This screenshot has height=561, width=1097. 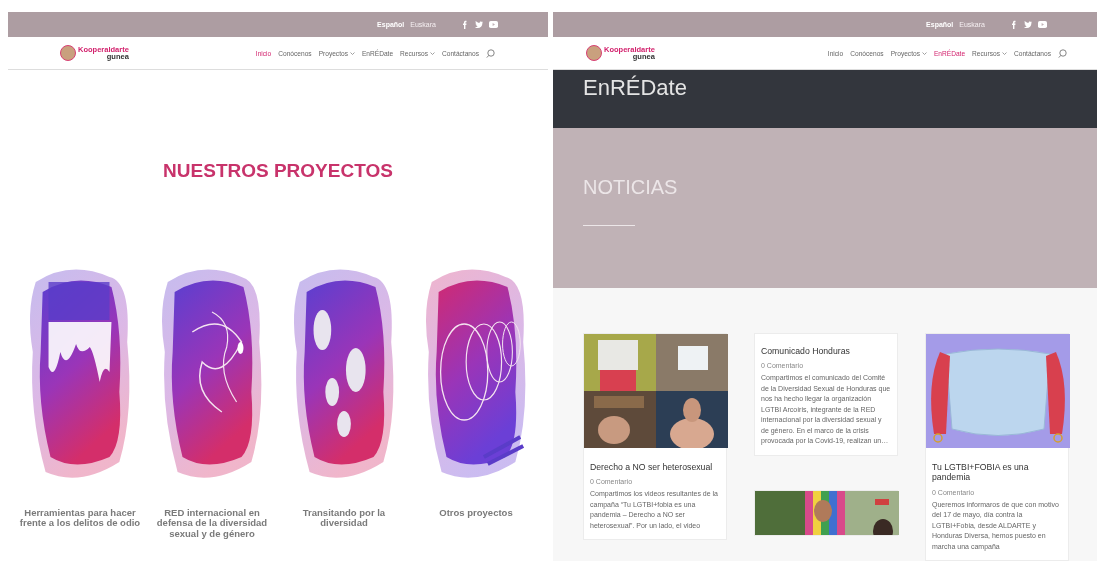 I want to click on project-title: Herramientas para hacer frente a los delitos de odio, so click(x=80, y=518).